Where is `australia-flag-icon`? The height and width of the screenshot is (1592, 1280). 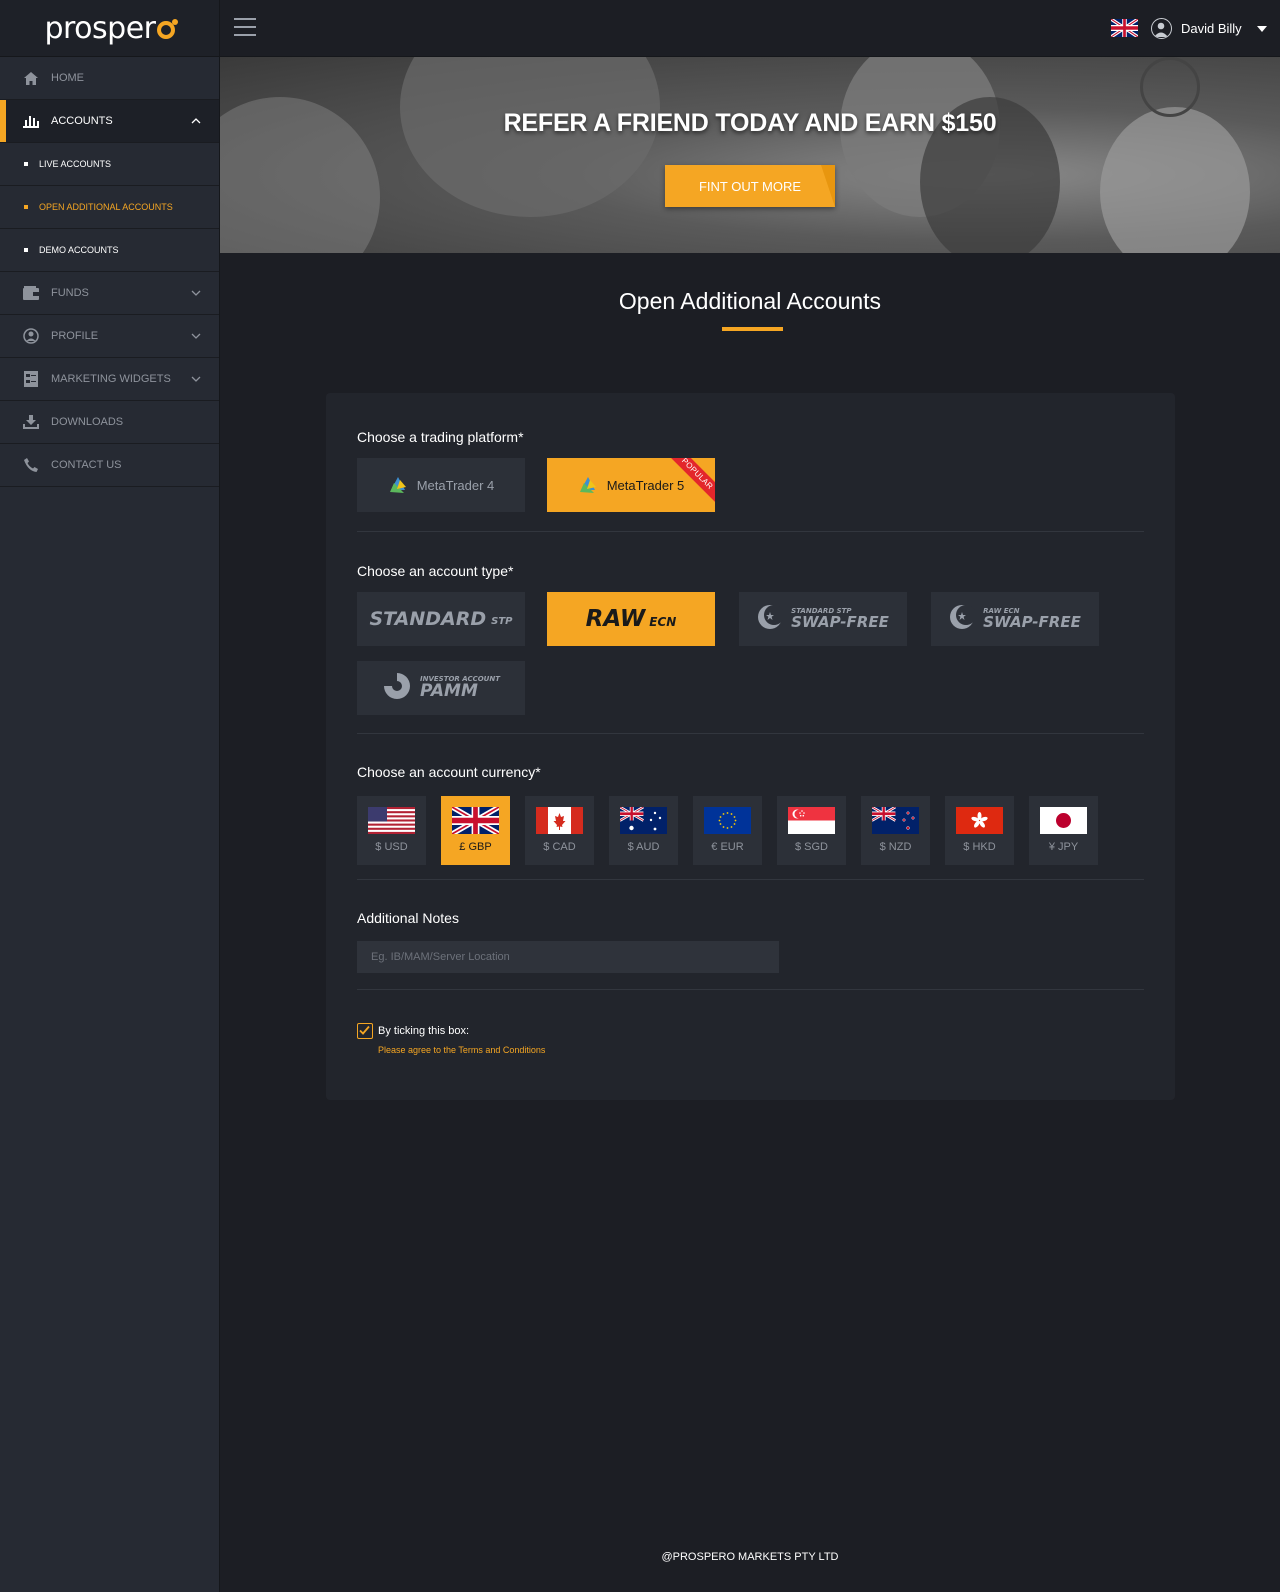
australia-flag-icon is located at coordinates (643, 820).